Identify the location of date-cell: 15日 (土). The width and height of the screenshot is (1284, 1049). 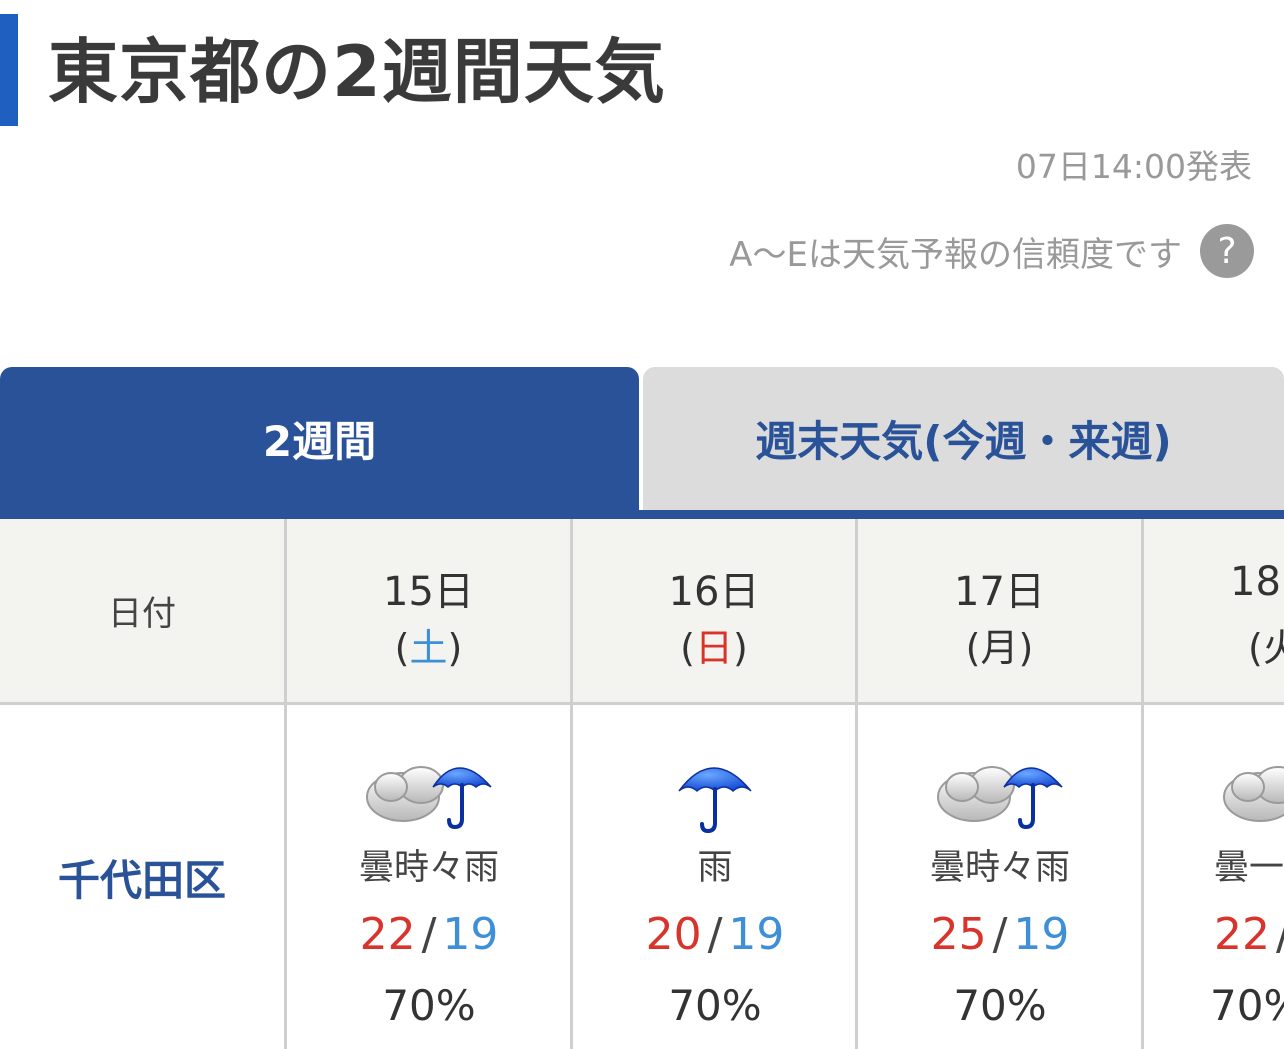
(428, 610).